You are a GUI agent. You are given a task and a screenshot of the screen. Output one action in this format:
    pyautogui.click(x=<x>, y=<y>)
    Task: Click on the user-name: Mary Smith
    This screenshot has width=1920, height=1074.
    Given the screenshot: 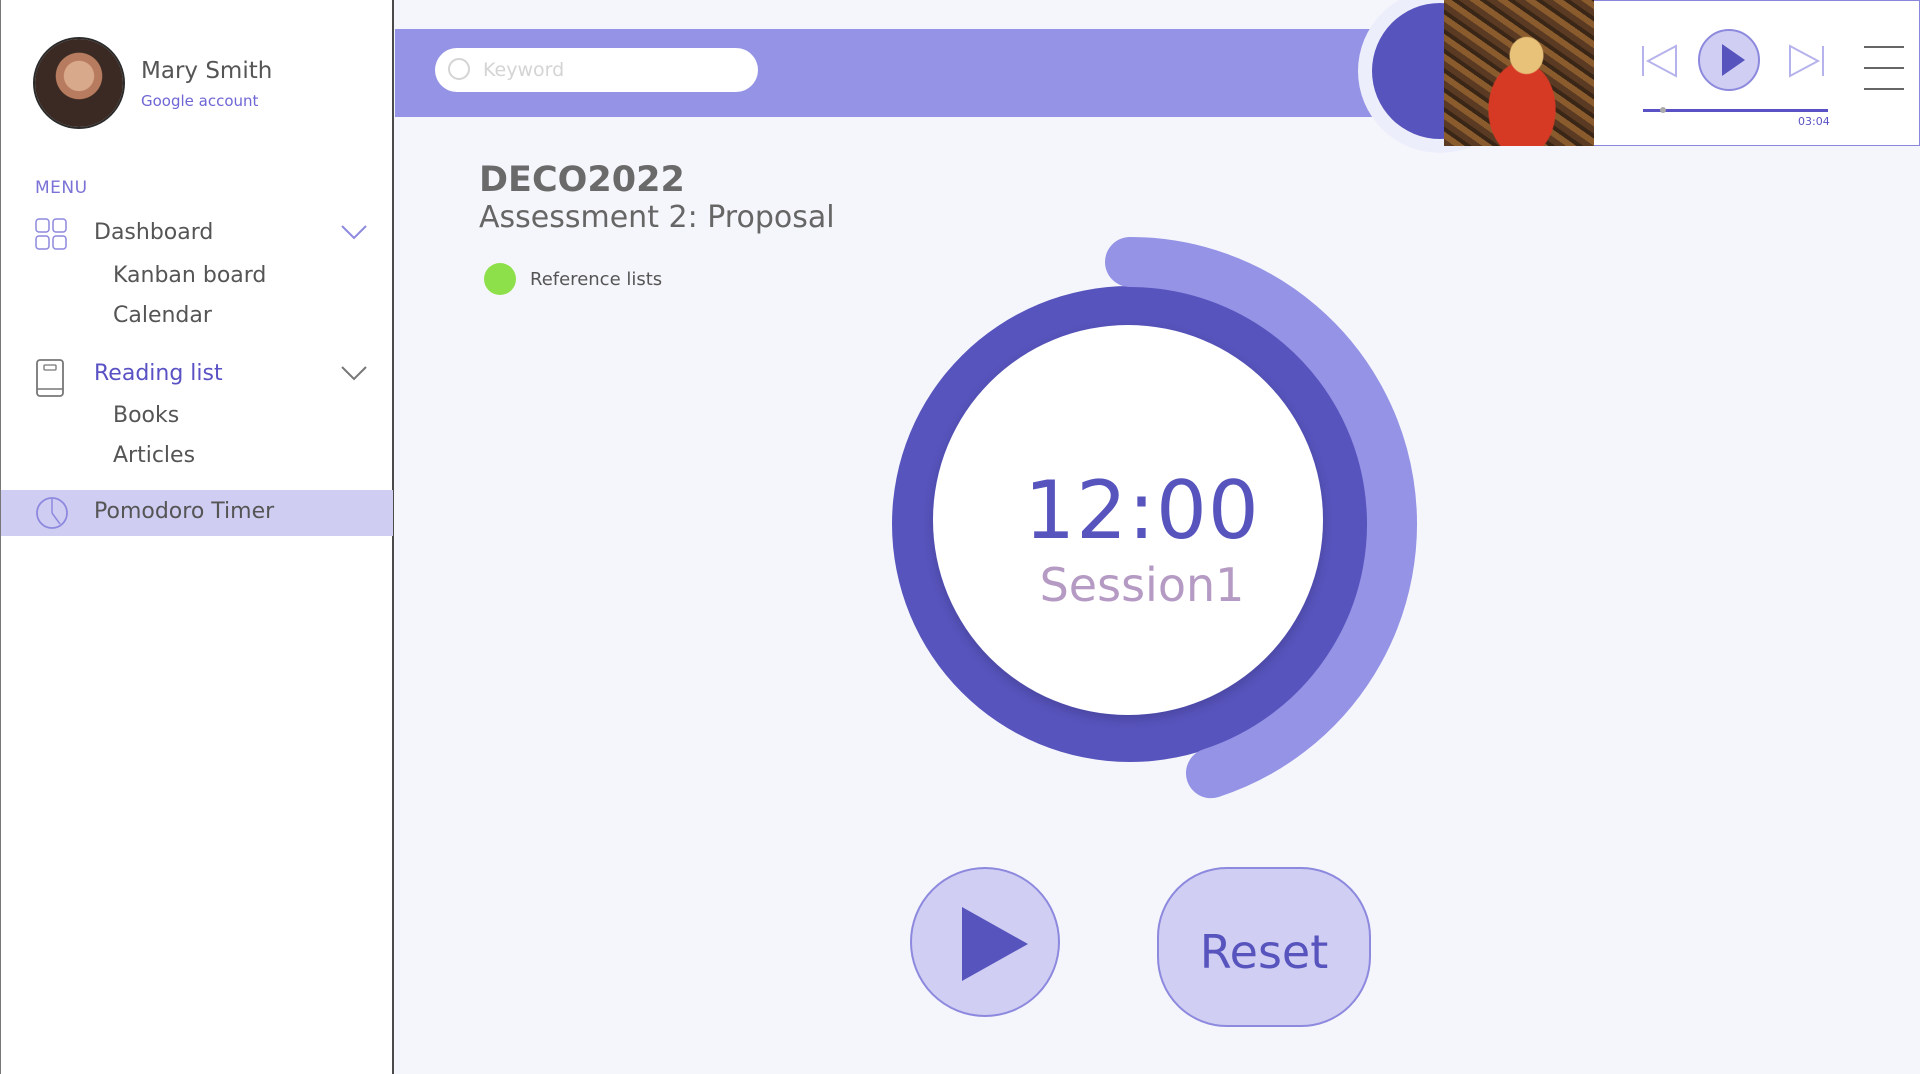 What is the action you would take?
    pyautogui.click(x=207, y=71)
    